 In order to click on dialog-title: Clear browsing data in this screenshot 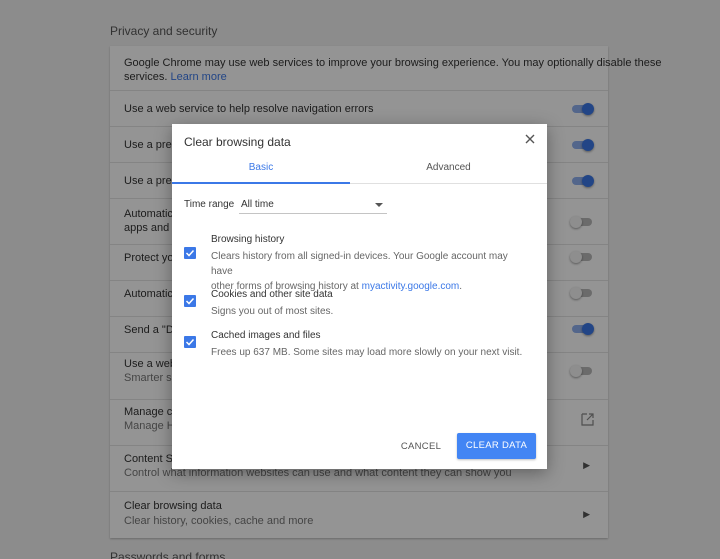, I will do `click(237, 142)`.